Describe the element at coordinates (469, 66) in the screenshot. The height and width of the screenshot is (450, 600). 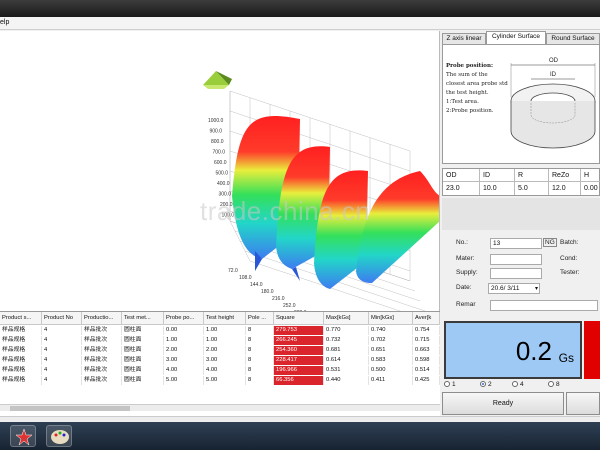
I see `note-line-1: Probe position:` at that location.